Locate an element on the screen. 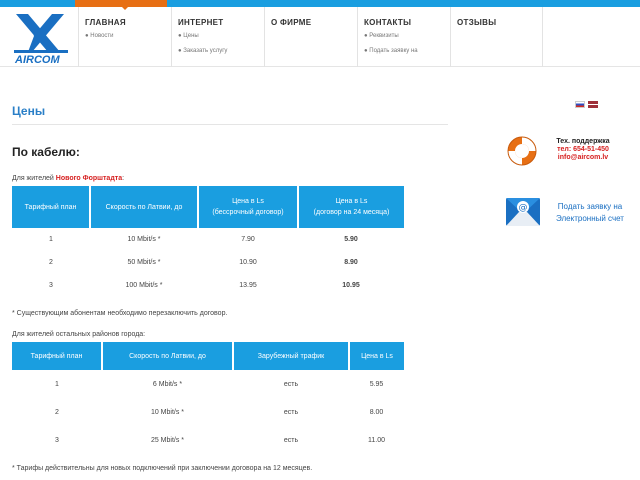 Image resolution: width=640 pixels, height=480 pixels. header-label: Тарифный план is located at coordinates (50, 207).